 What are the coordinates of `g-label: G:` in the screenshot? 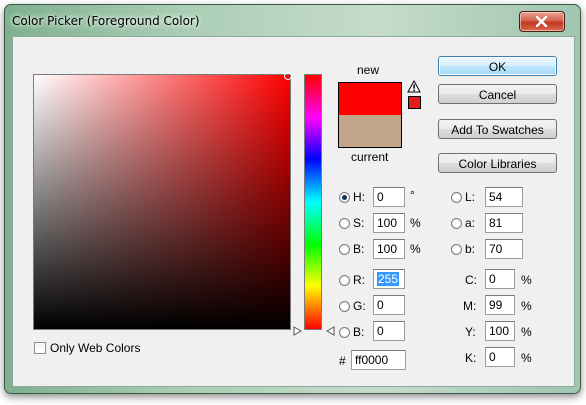 It's located at (359, 306).